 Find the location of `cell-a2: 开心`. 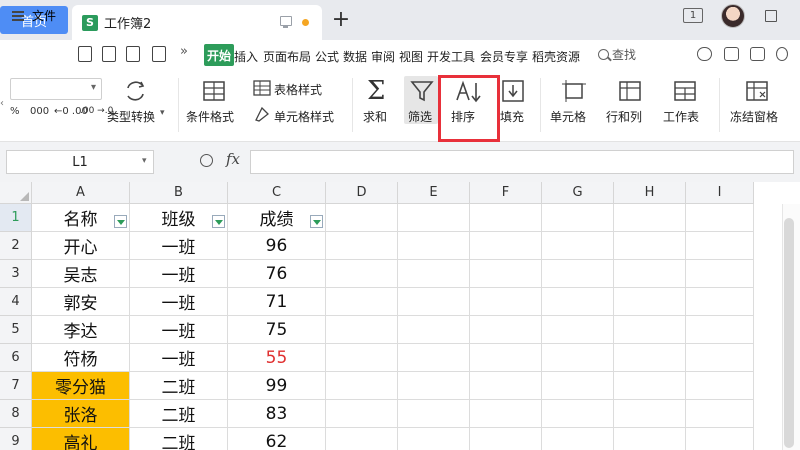

cell-a2: 开心 is located at coordinates (81, 246).